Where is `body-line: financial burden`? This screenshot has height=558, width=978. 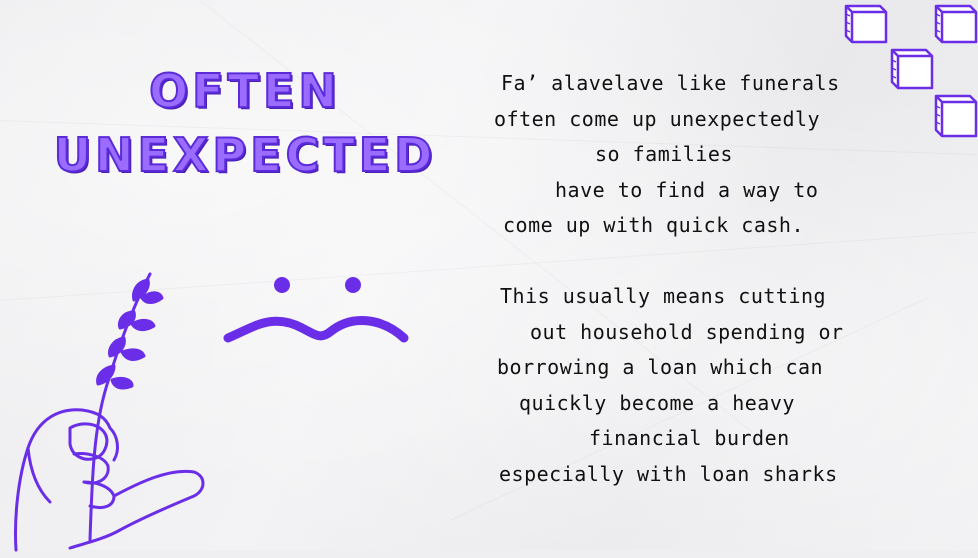
body-line: financial burden is located at coordinates (689, 438).